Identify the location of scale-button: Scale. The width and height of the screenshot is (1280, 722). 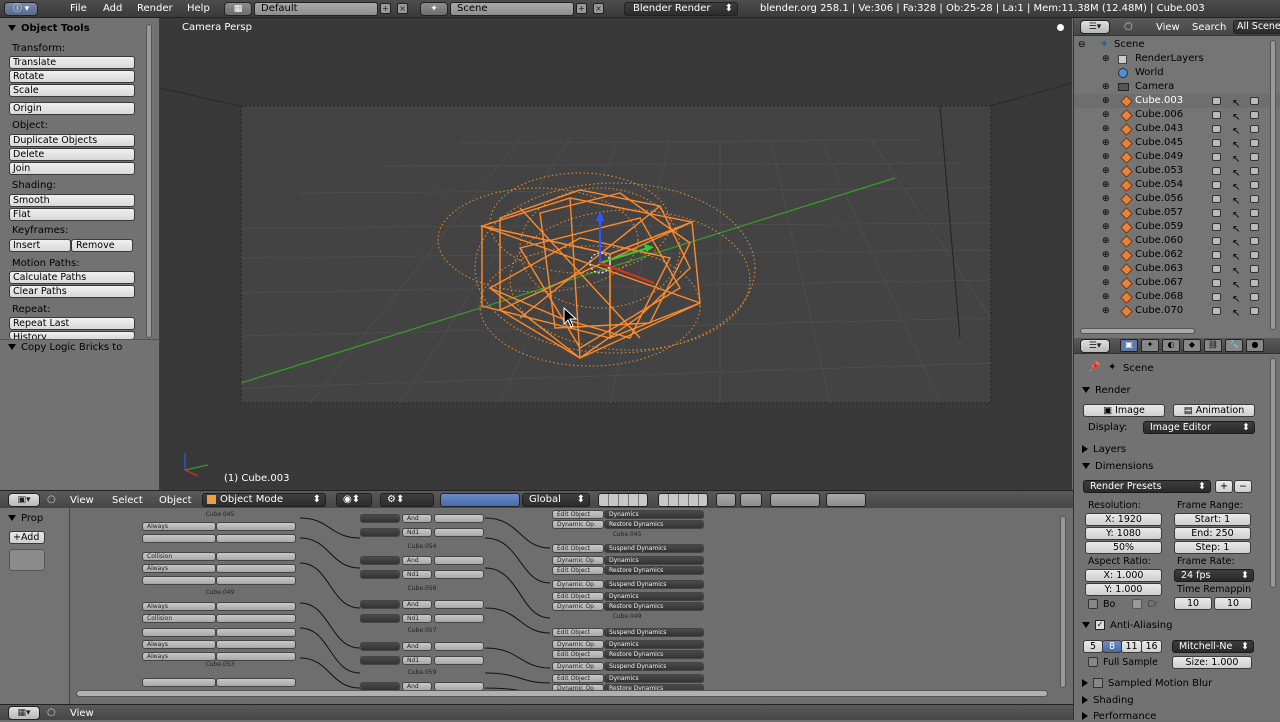
(72, 90).